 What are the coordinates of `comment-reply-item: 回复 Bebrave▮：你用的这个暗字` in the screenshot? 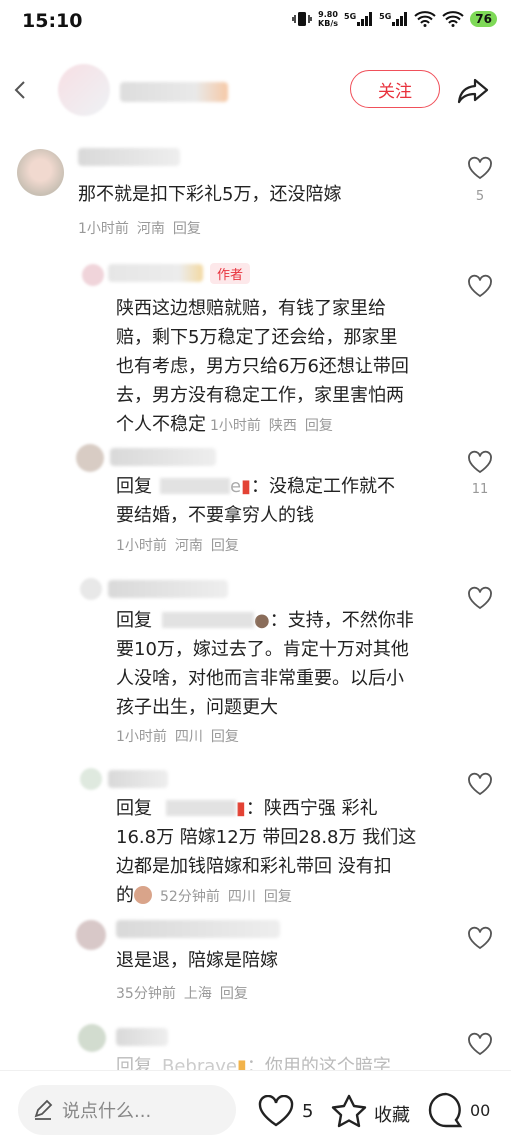 It's located at (255, 1046).